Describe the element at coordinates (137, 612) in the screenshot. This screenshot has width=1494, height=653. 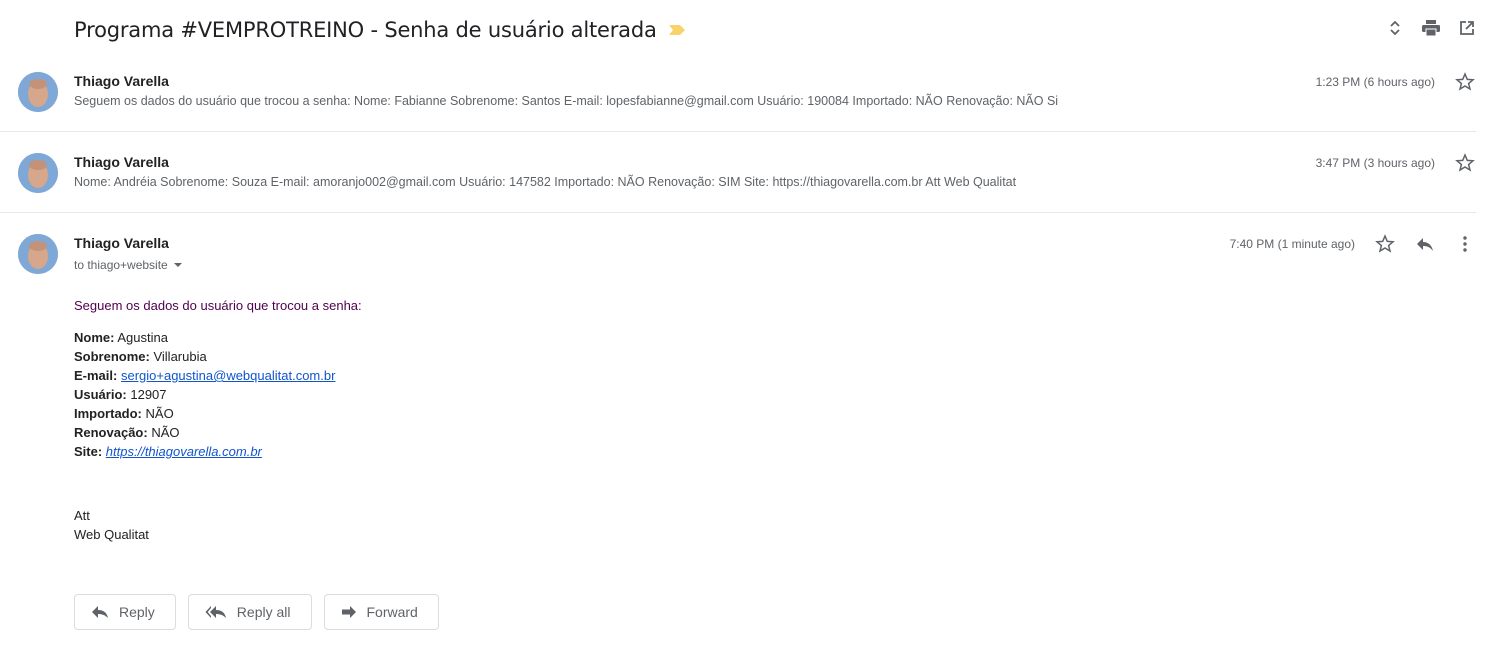
I see `reply-label: Reply` at that location.